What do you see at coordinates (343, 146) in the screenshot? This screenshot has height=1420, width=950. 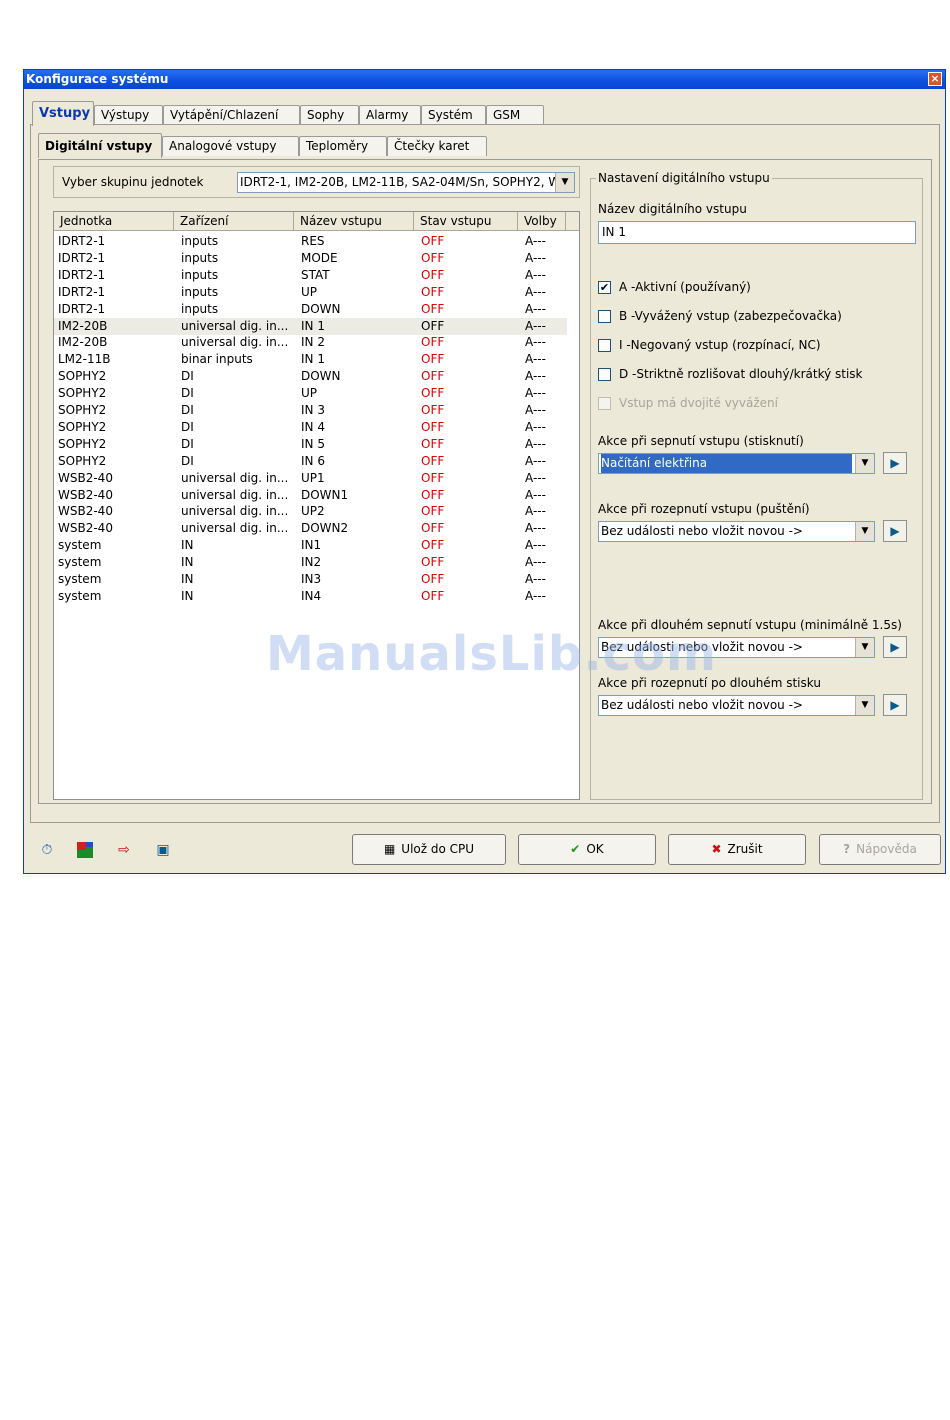 I see `tab-teplomery: Teploměry` at bounding box center [343, 146].